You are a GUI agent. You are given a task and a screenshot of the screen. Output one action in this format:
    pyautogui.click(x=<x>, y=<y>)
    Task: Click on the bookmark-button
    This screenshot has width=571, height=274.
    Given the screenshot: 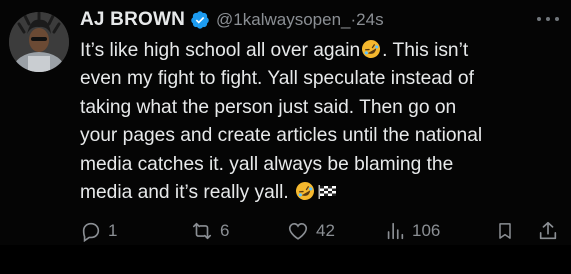 What is the action you would take?
    pyautogui.click(x=505, y=231)
    